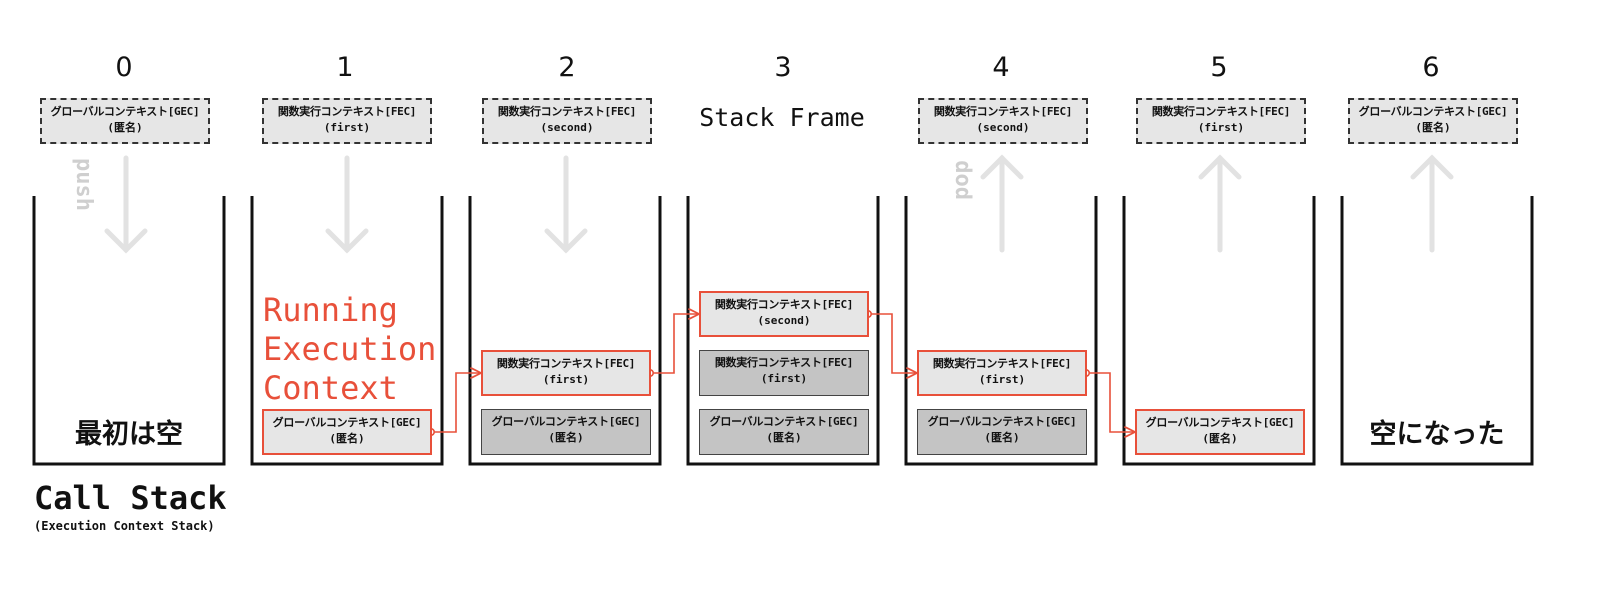  I want to click on frame-s1-gec-name: (匿名), so click(347, 438).